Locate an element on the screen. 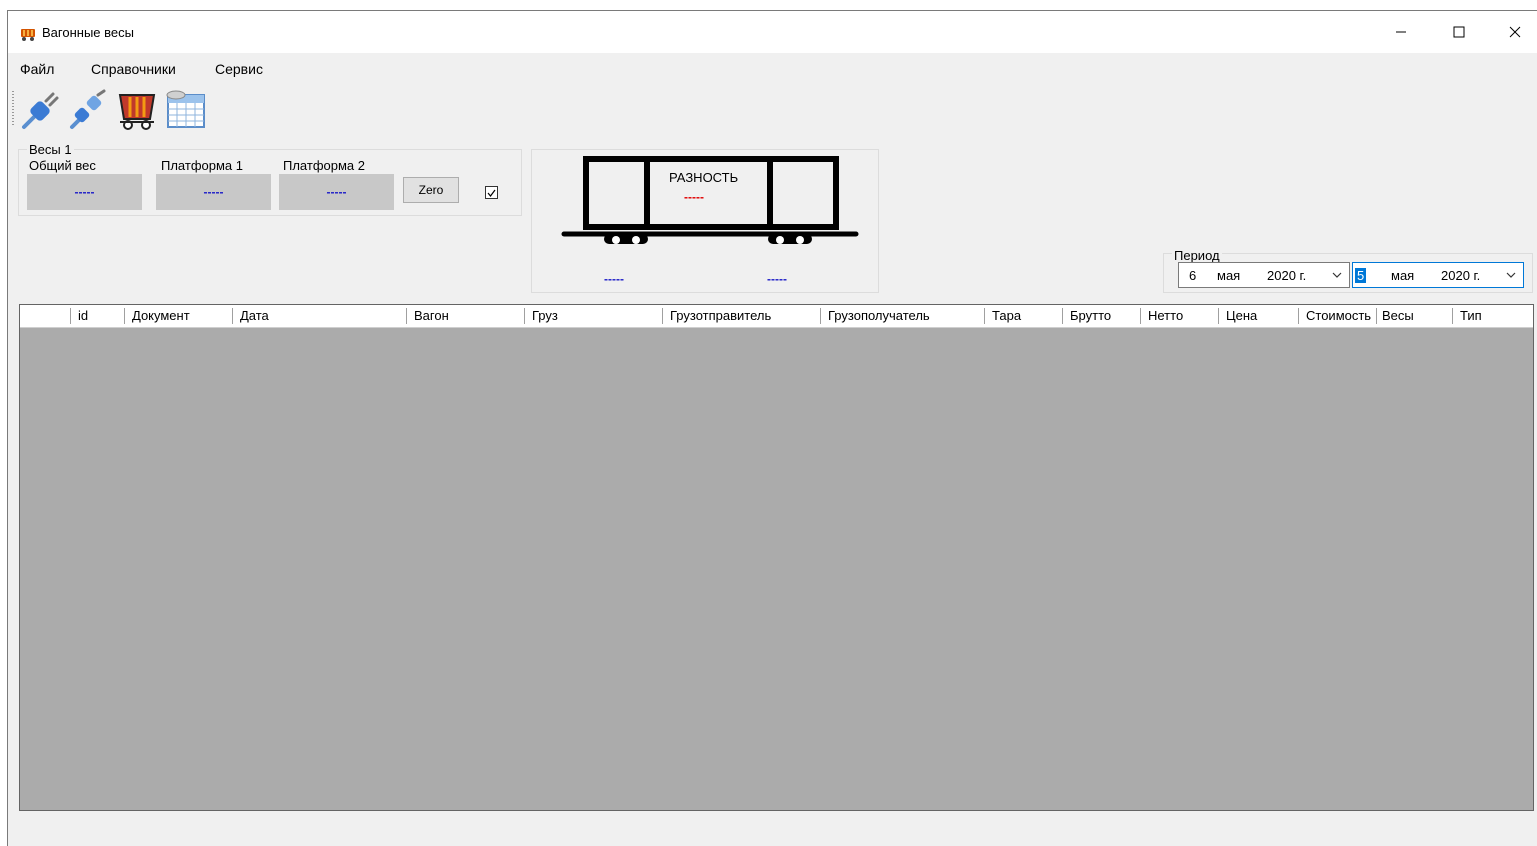  scale-group-title: Весы 1 is located at coordinates (50, 149).